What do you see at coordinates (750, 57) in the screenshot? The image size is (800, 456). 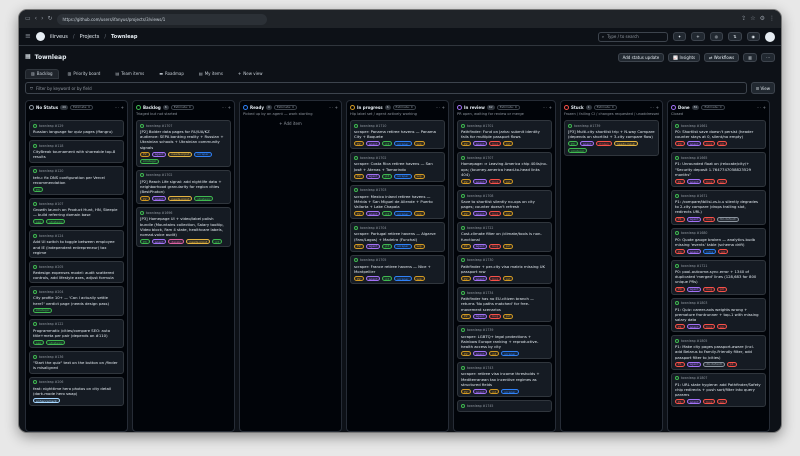 I see `layout-button: ▥` at bounding box center [750, 57].